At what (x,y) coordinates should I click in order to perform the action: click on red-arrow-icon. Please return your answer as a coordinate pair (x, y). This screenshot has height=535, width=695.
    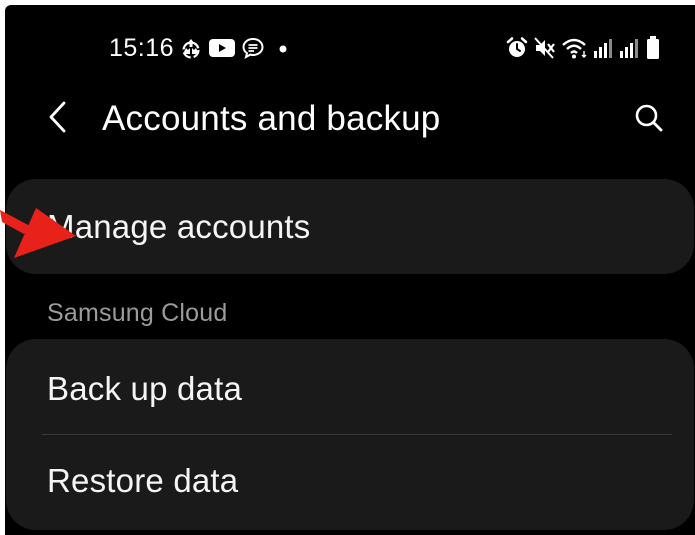
    Looking at the image, I should click on (41, 234).